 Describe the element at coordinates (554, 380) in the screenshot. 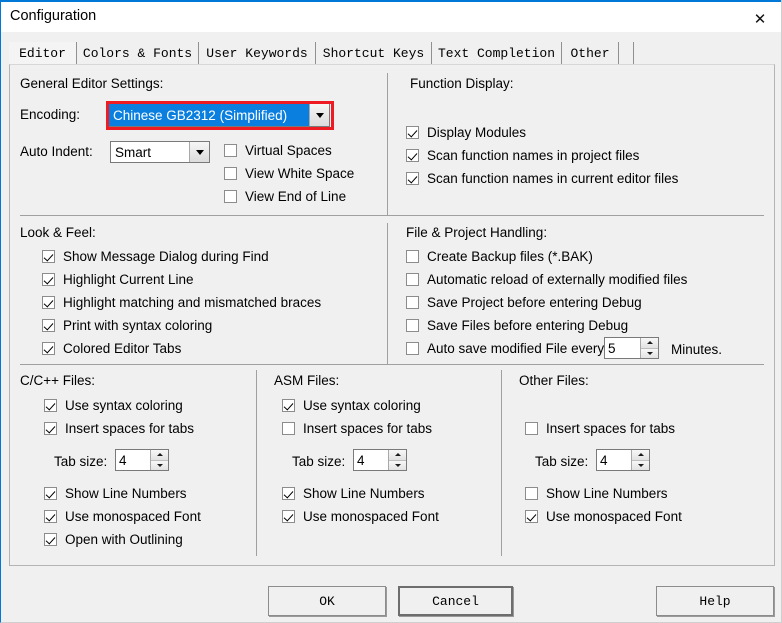

I see `other-files-title: Other Files:` at that location.